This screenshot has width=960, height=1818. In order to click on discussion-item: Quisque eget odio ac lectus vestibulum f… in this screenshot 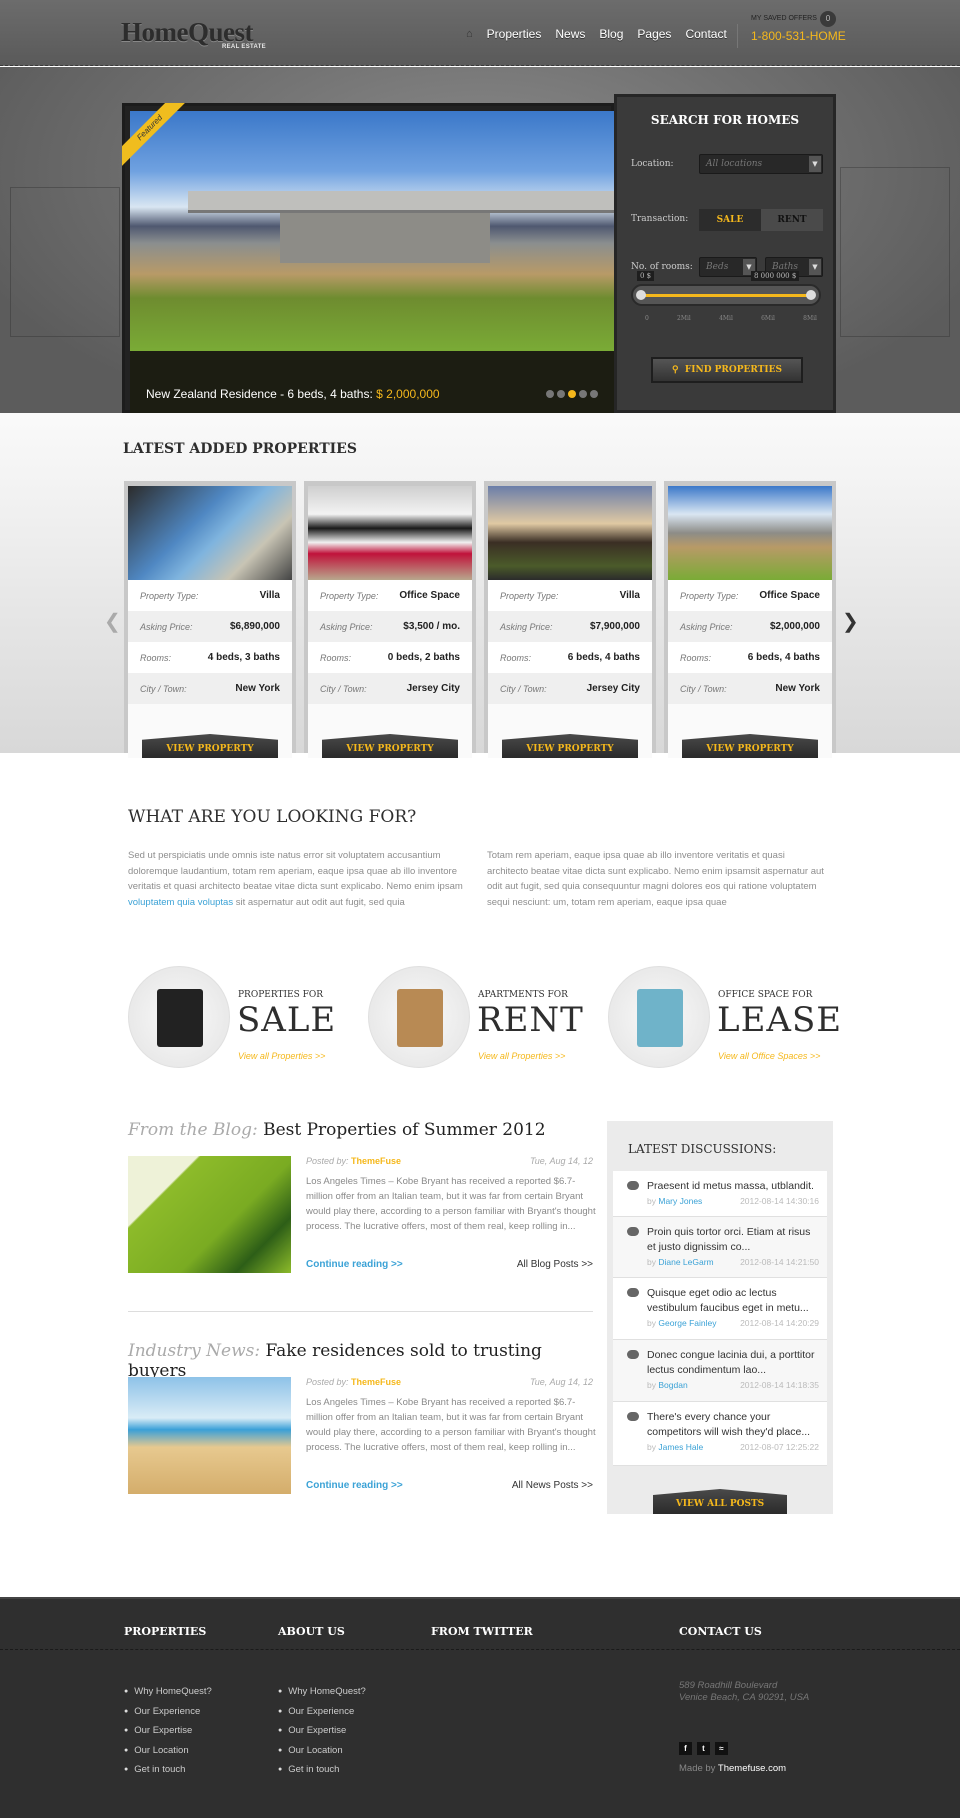, I will do `click(720, 1309)`.